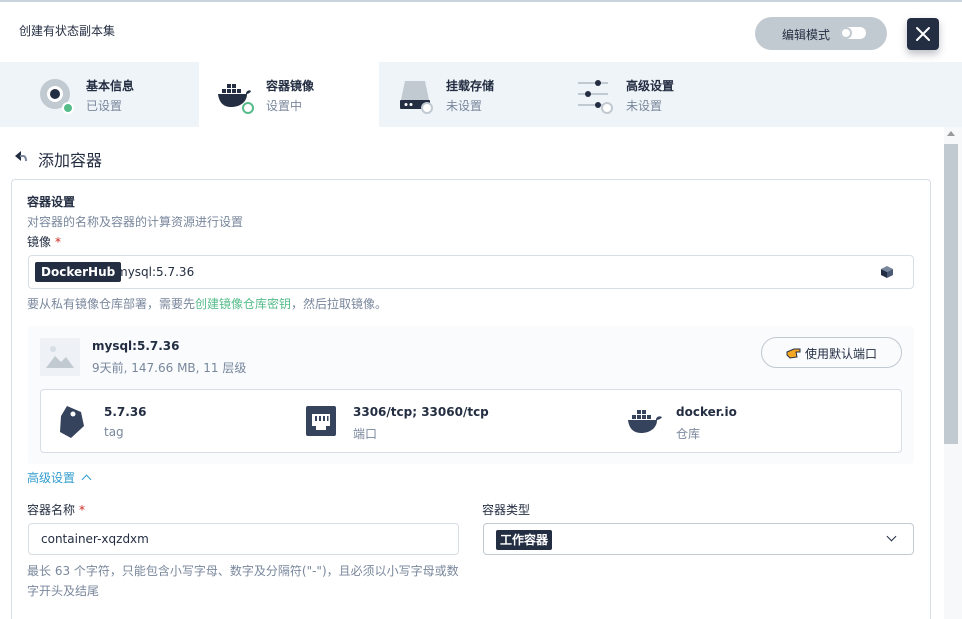  I want to click on scrollbar, so click(953, 373).